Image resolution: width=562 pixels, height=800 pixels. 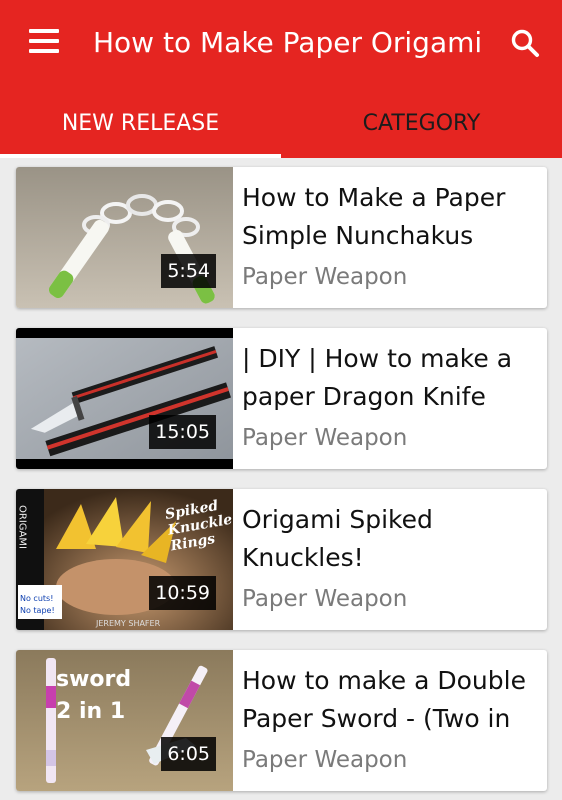 I want to click on tab-category: CATEGORY, so click(x=421, y=125).